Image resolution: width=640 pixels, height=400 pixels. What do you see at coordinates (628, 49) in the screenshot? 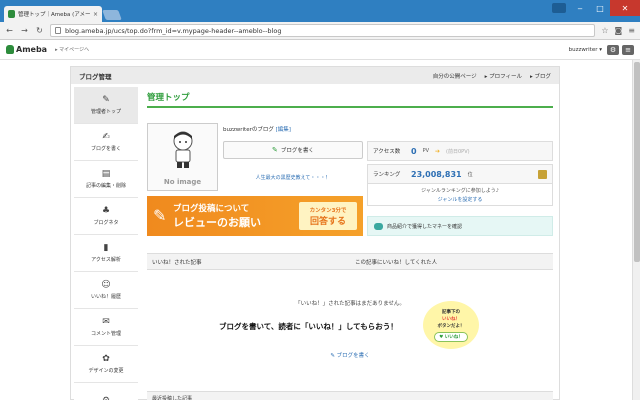
I see `hamburger-menu-icon: ≡` at bounding box center [628, 49].